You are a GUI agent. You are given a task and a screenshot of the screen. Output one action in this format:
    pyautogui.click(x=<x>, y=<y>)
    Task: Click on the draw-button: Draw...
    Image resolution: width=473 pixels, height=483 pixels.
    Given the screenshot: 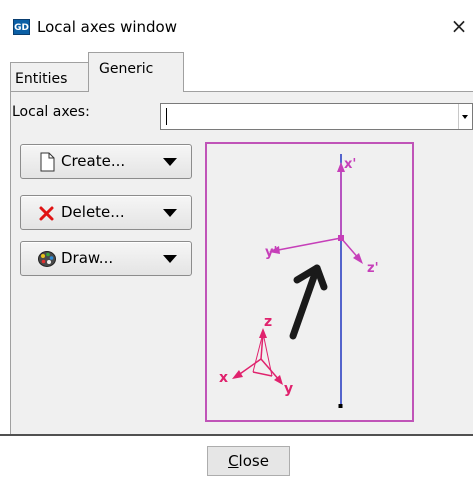 What is the action you would take?
    pyautogui.click(x=106, y=258)
    